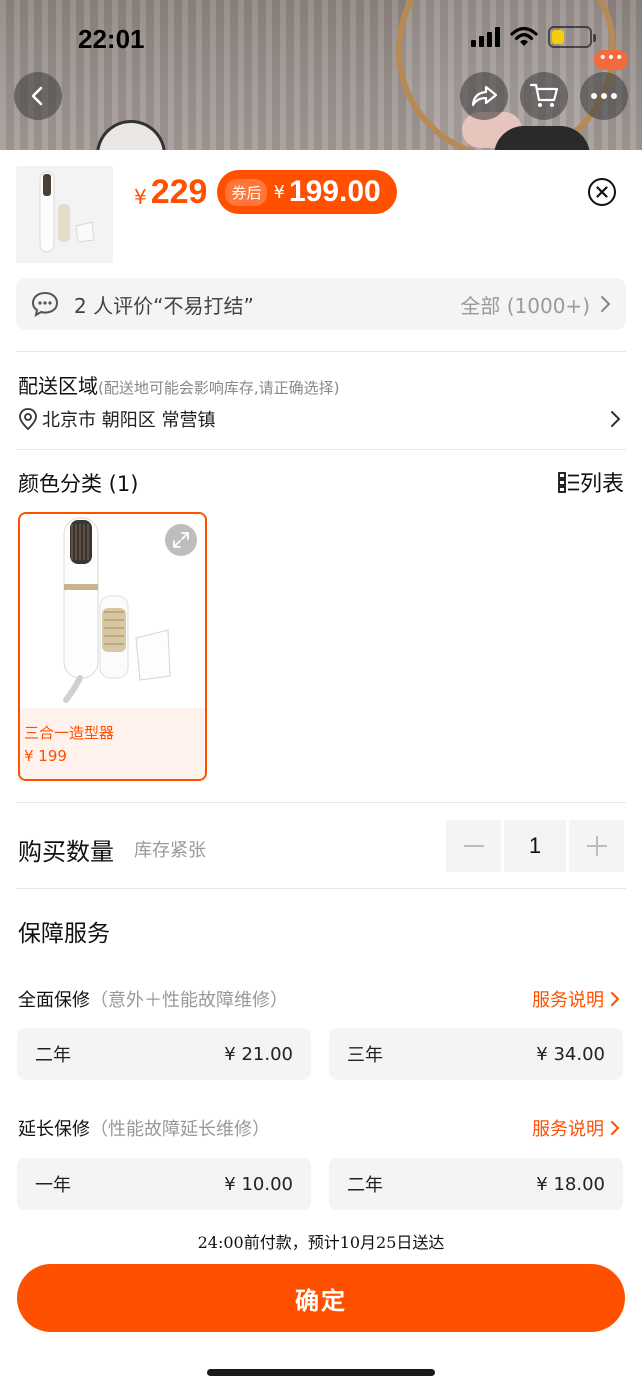 This screenshot has height=1389, width=642. What do you see at coordinates (112, 646) in the screenshot?
I see `sku-option-card: 三合一造型器 ¥ 199` at bounding box center [112, 646].